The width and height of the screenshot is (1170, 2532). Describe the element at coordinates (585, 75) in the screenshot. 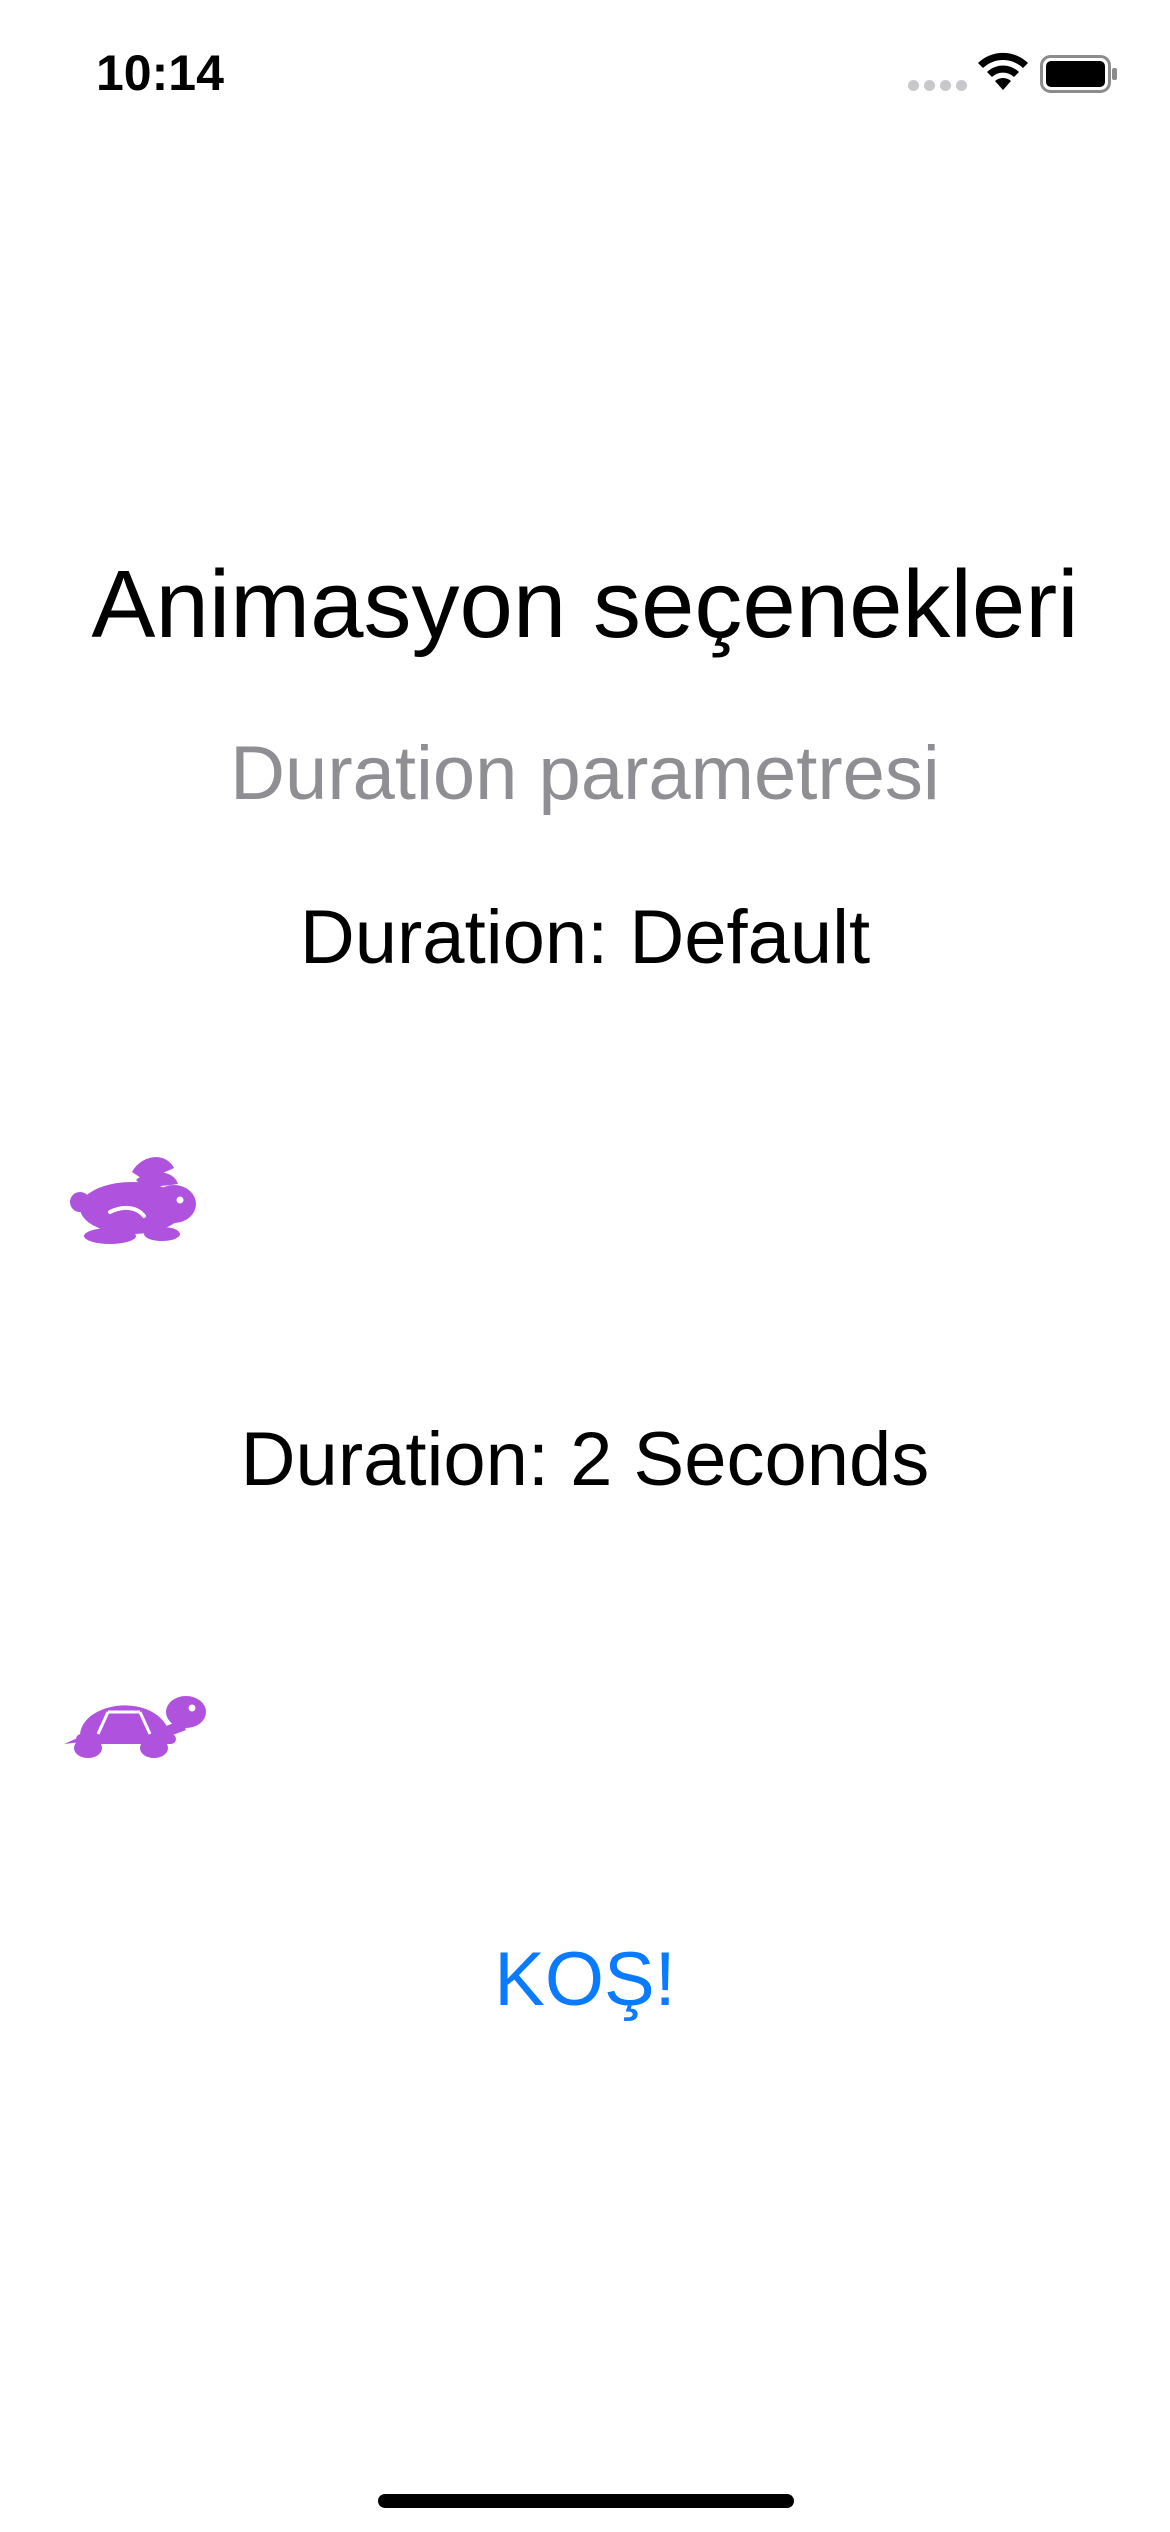

I see `status-bar: 10:14` at that location.